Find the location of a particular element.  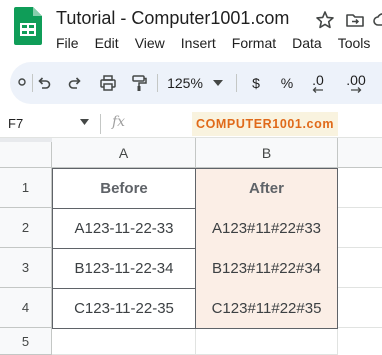

menu-view: View is located at coordinates (150, 43).